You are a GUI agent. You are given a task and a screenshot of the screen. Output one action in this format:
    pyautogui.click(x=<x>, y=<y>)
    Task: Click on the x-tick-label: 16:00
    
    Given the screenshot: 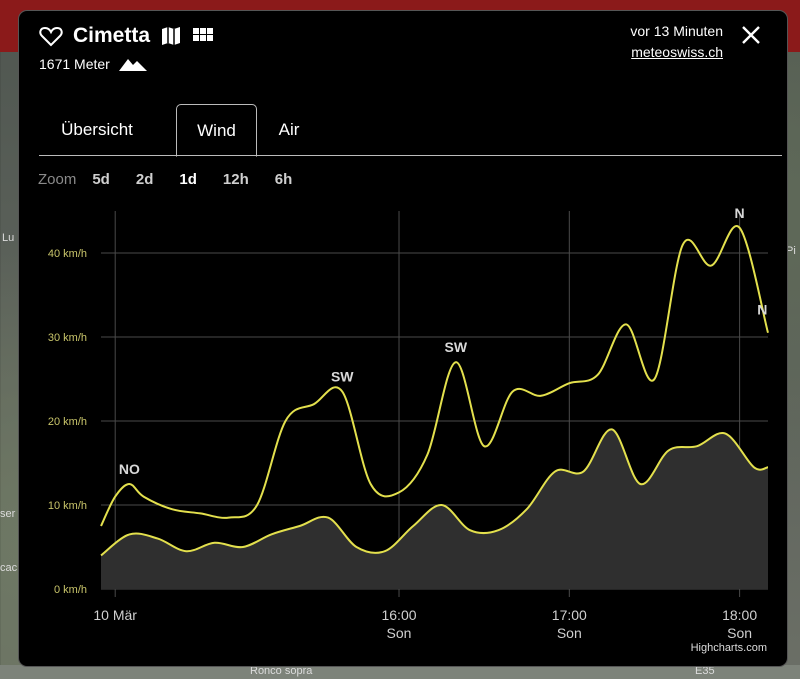 What is the action you would take?
    pyautogui.click(x=398, y=615)
    